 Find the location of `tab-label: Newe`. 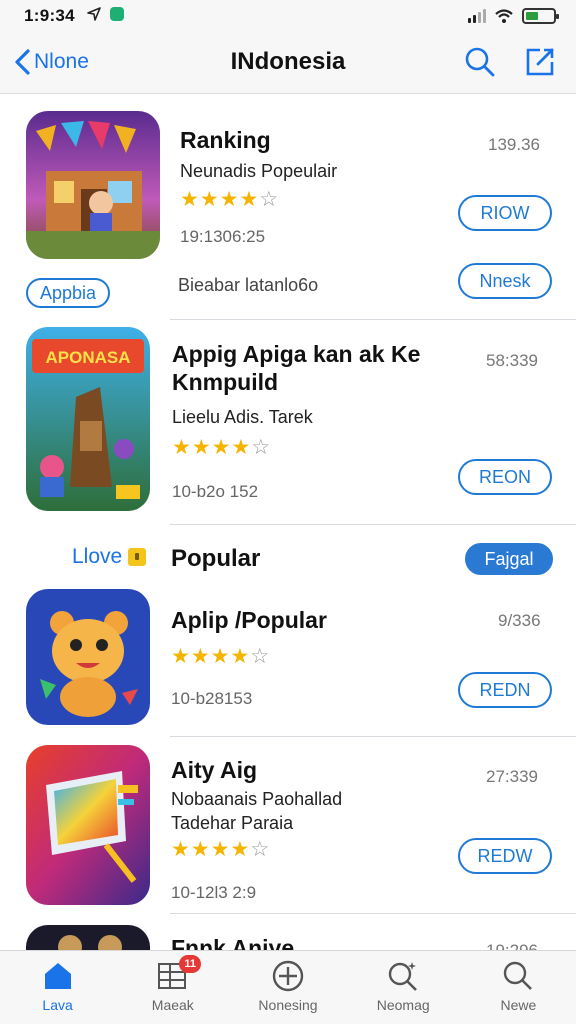

tab-label: Newe is located at coordinates (518, 1005).